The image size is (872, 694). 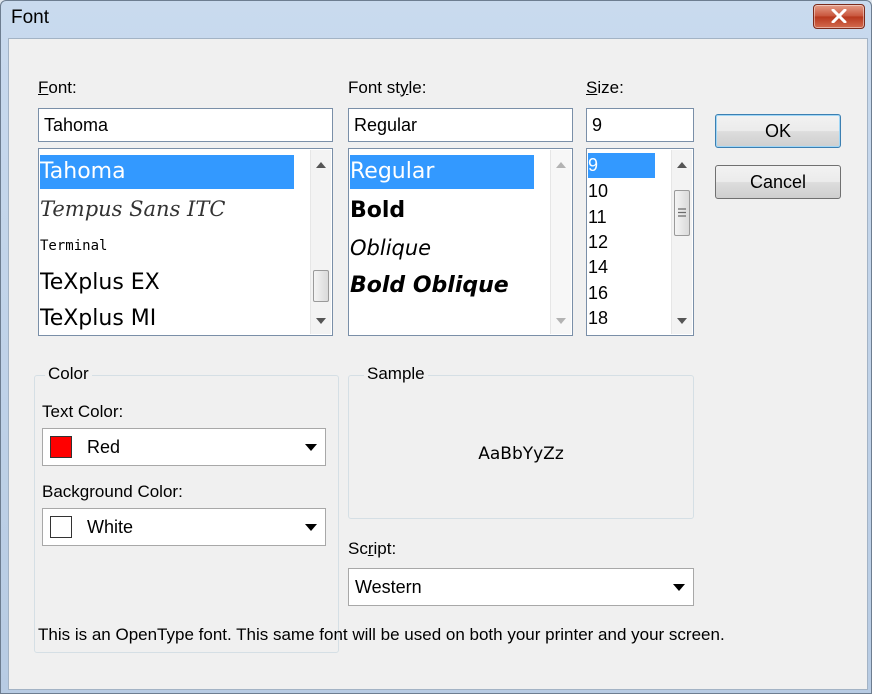 What do you see at coordinates (104, 447) in the screenshot?
I see `text-color-value: Red` at bounding box center [104, 447].